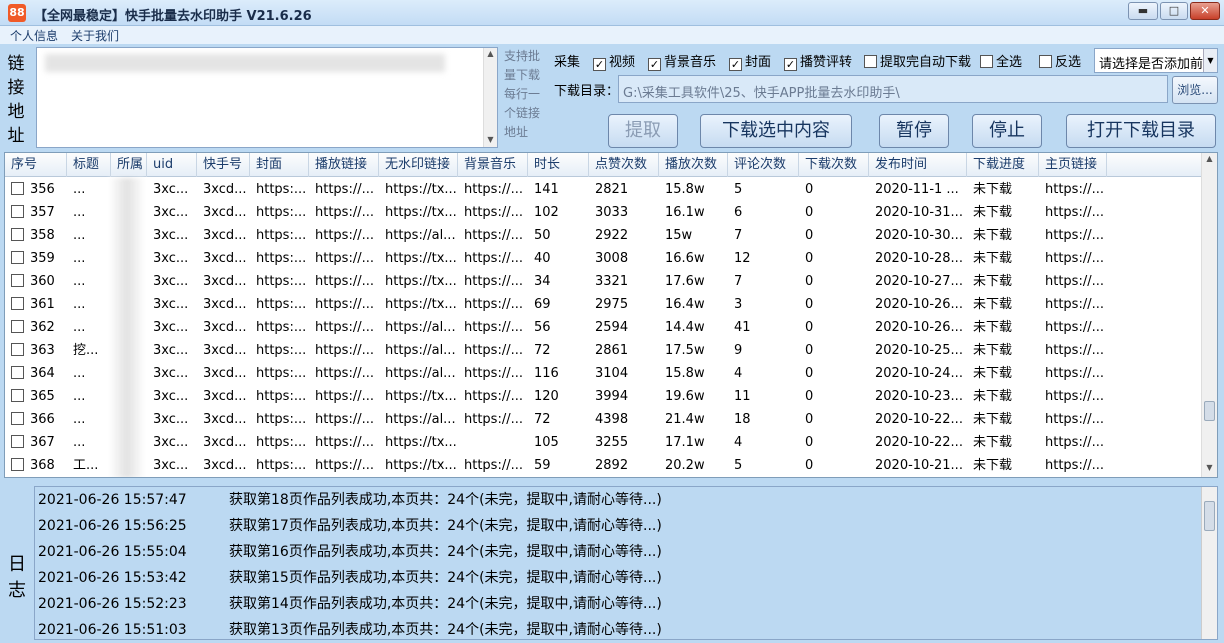 The width and height of the screenshot is (1224, 643). I want to click on column-header: 序号, so click(36, 165).